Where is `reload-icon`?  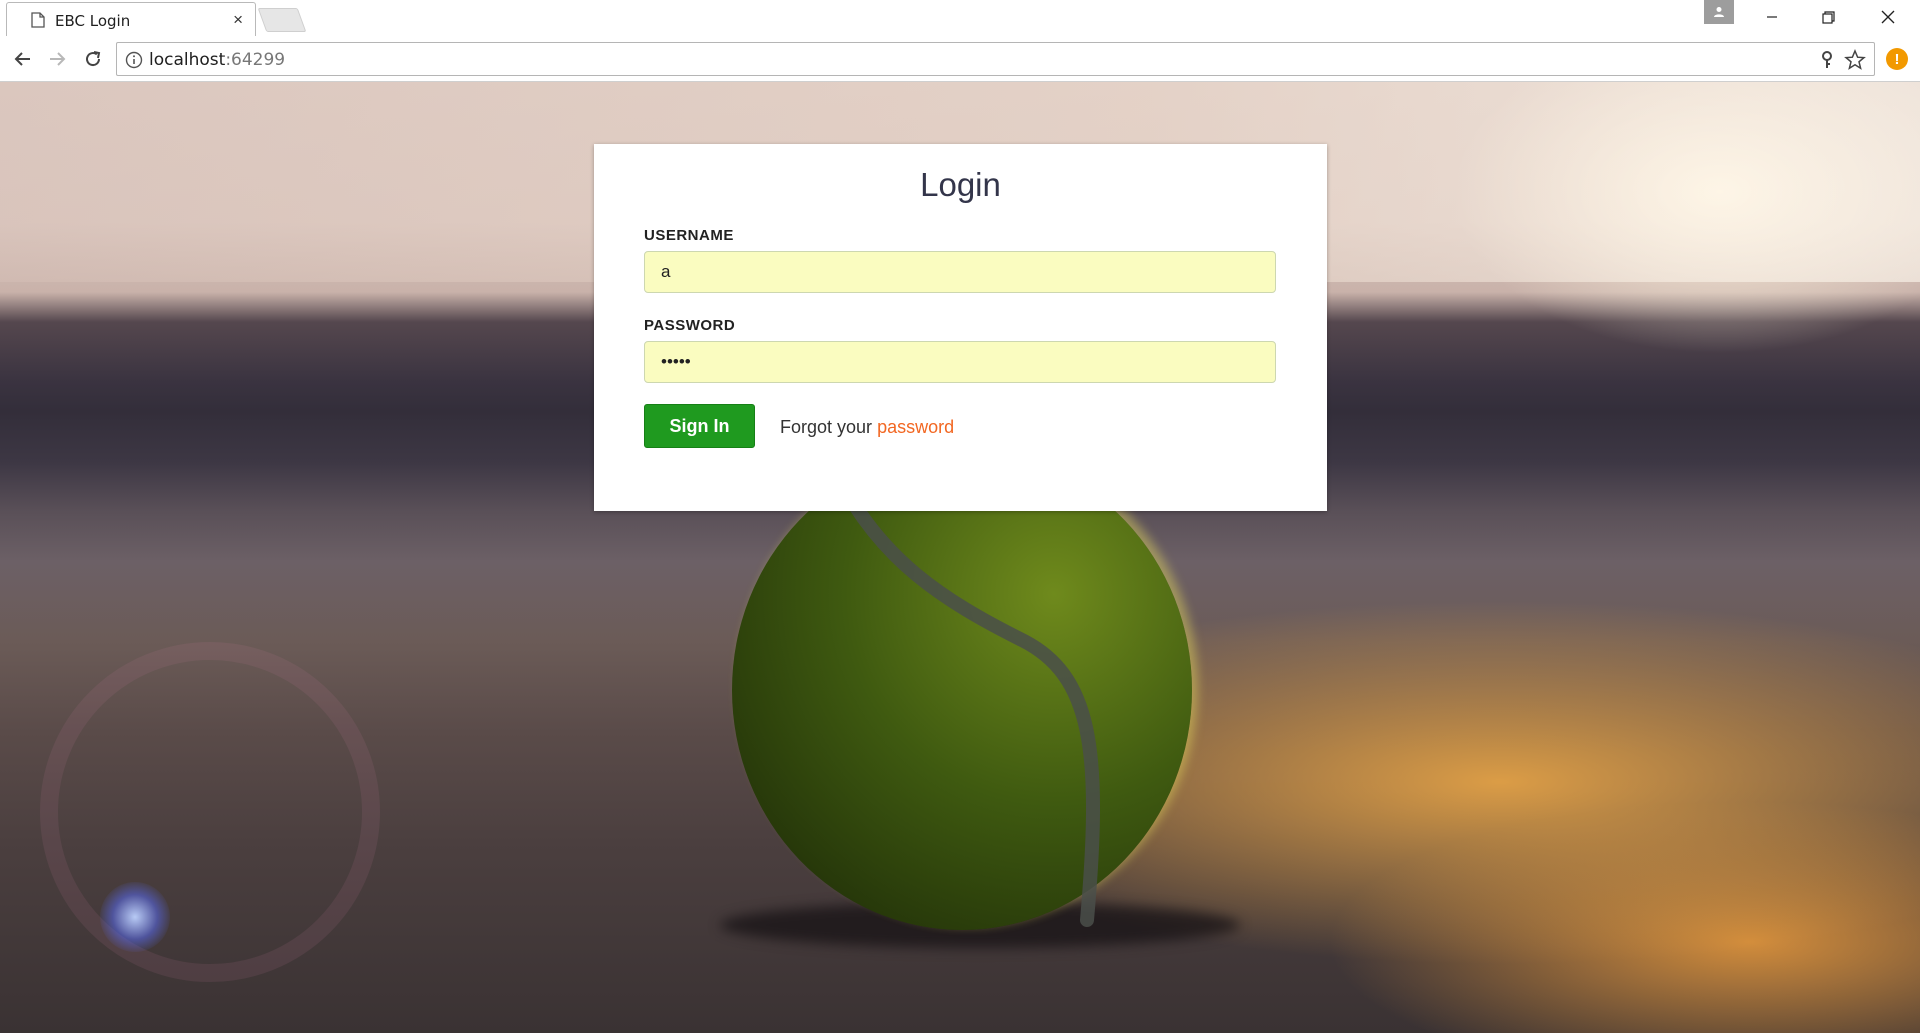
reload-icon is located at coordinates (93, 59).